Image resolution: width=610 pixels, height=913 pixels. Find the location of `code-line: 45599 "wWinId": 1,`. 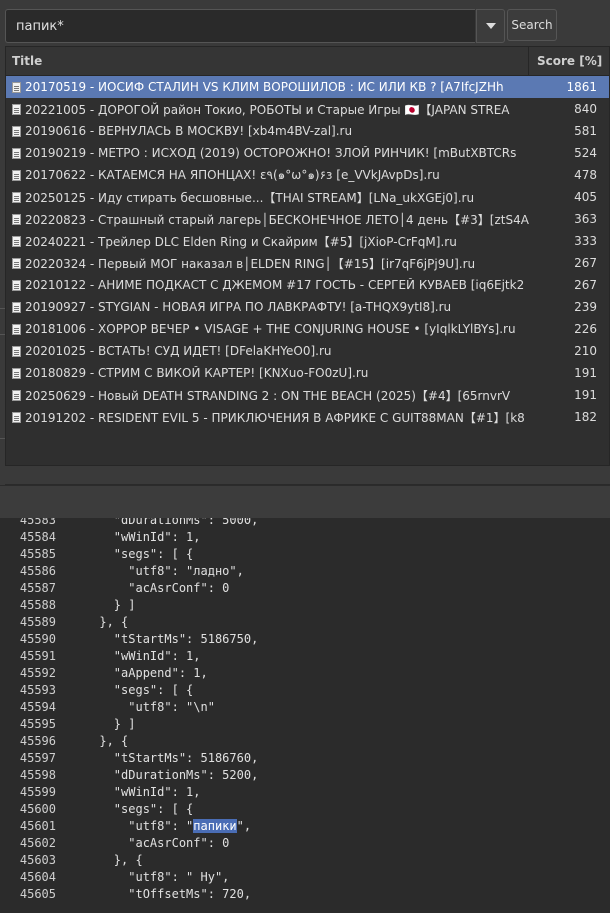

code-line: 45599 "wWinId": 1, is located at coordinates (305, 792).